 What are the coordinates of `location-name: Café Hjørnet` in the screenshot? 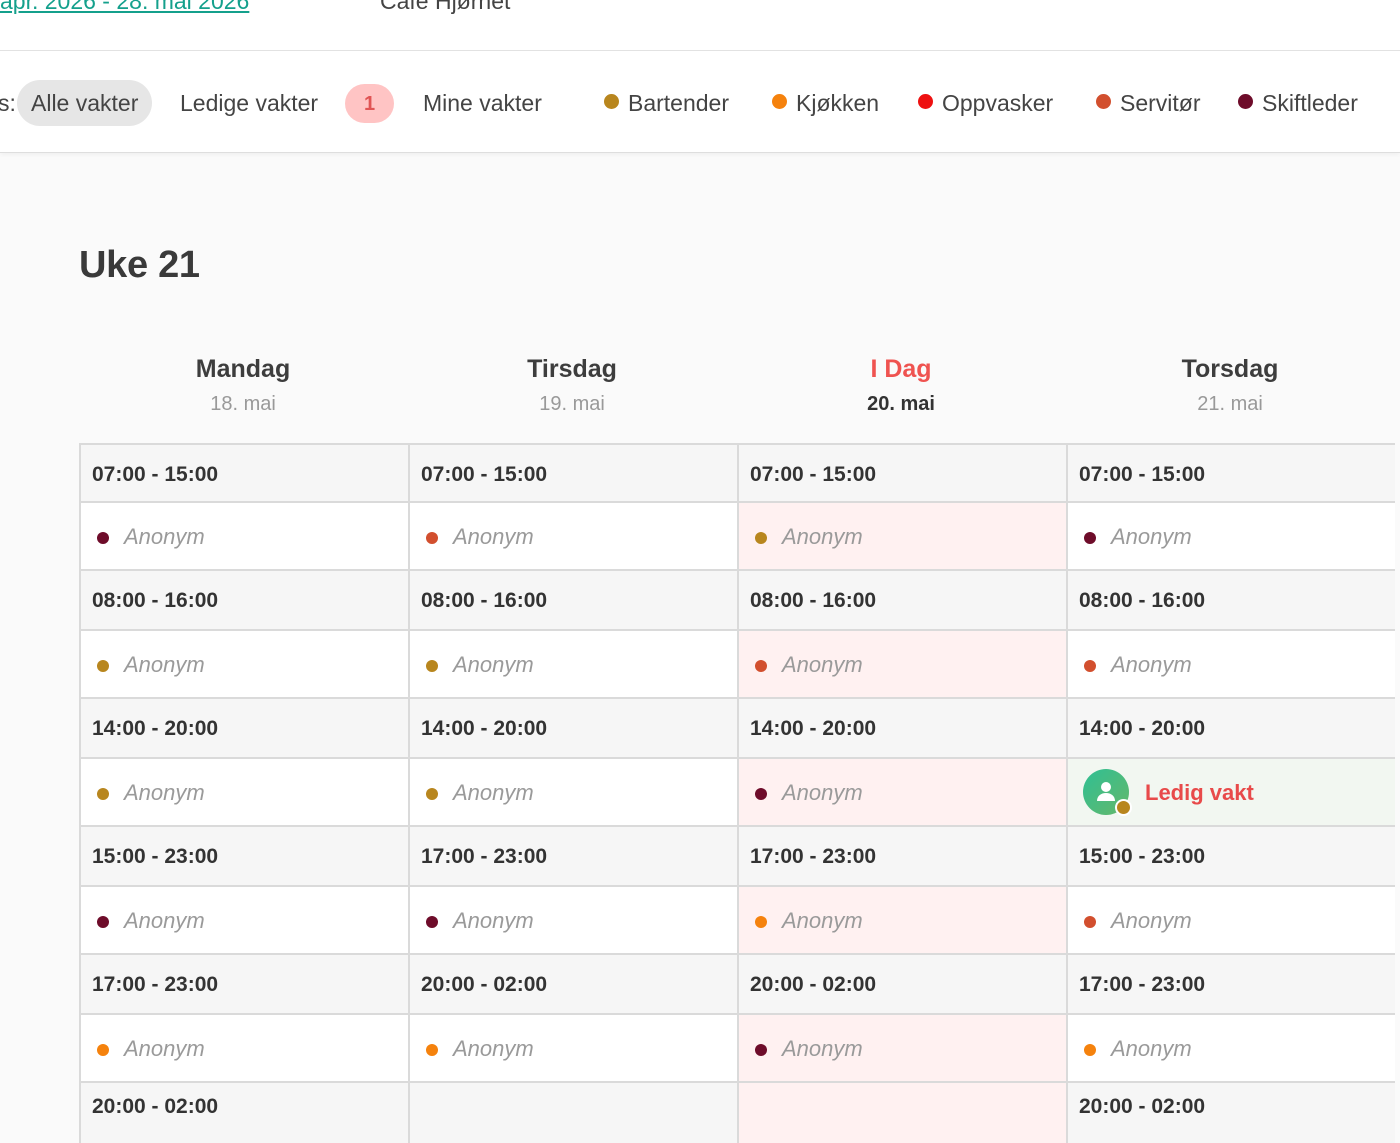 It's located at (445, 7).